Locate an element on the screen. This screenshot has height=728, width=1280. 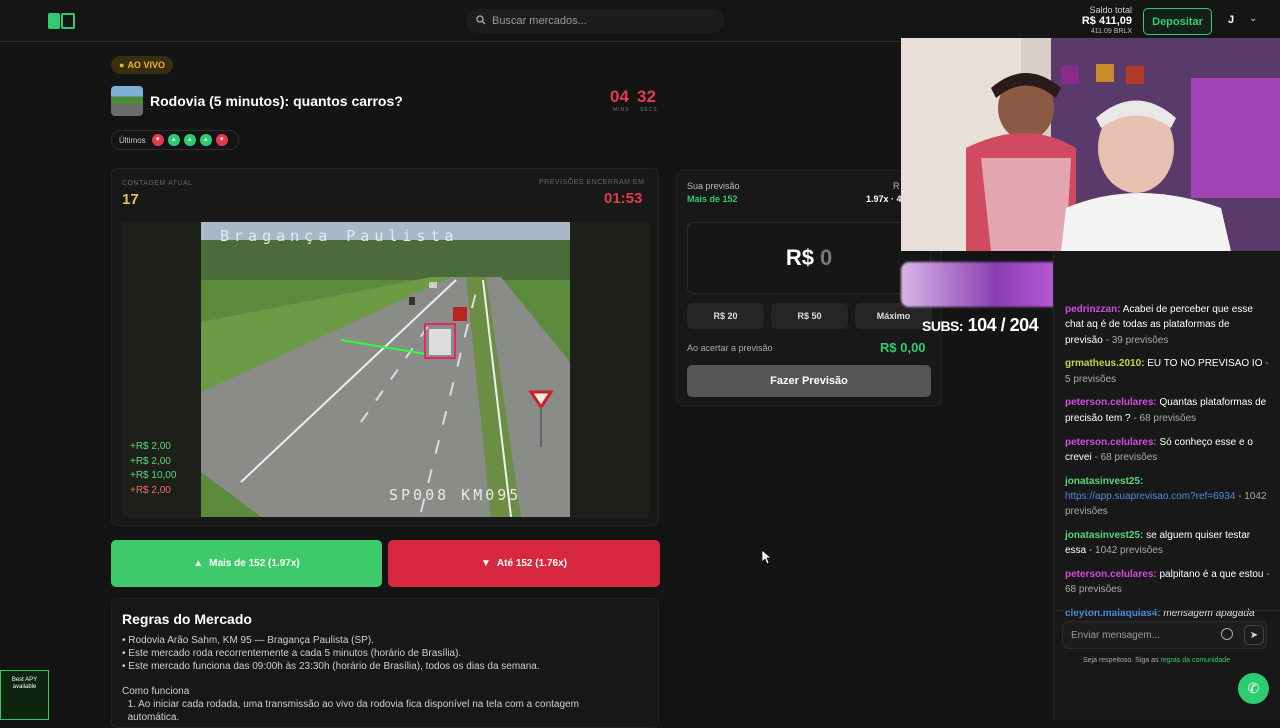
amount-input: R$ 0 is located at coordinates (809, 258).